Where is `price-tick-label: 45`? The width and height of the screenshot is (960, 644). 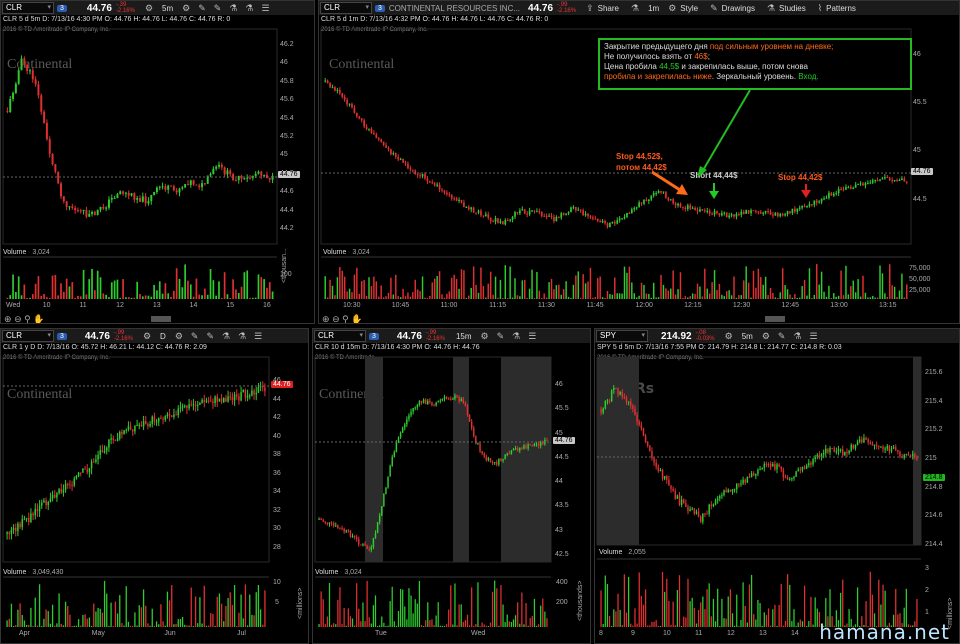 price-tick-label: 45 is located at coordinates (559, 433).